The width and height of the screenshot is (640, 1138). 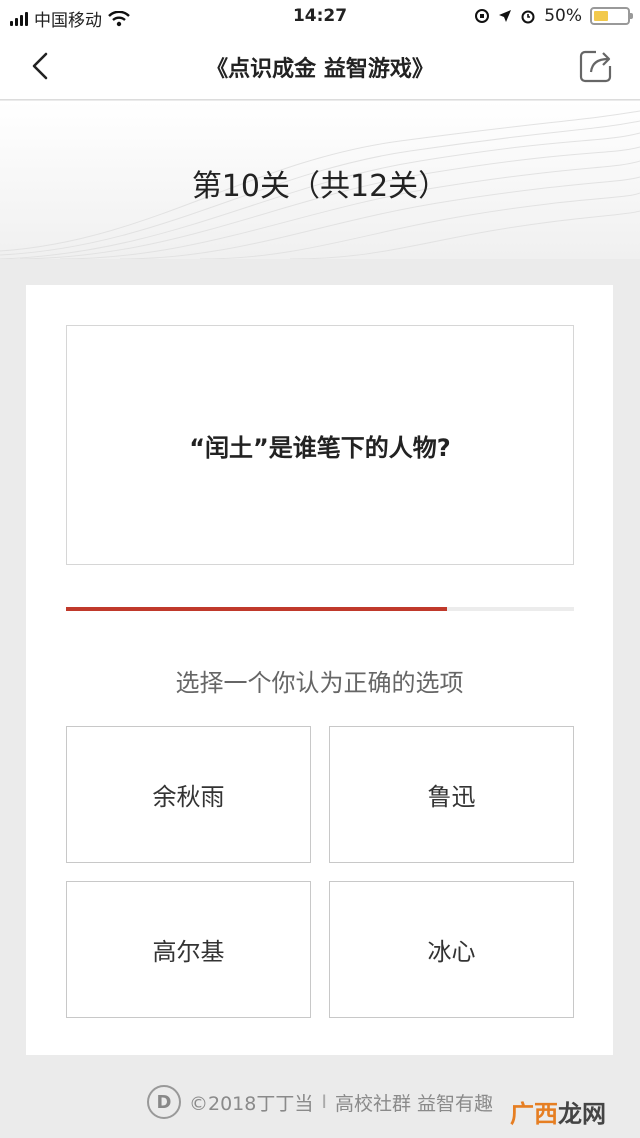 What do you see at coordinates (320, 69) in the screenshot?
I see `page-title: 《点识成金 益智游戏》` at bounding box center [320, 69].